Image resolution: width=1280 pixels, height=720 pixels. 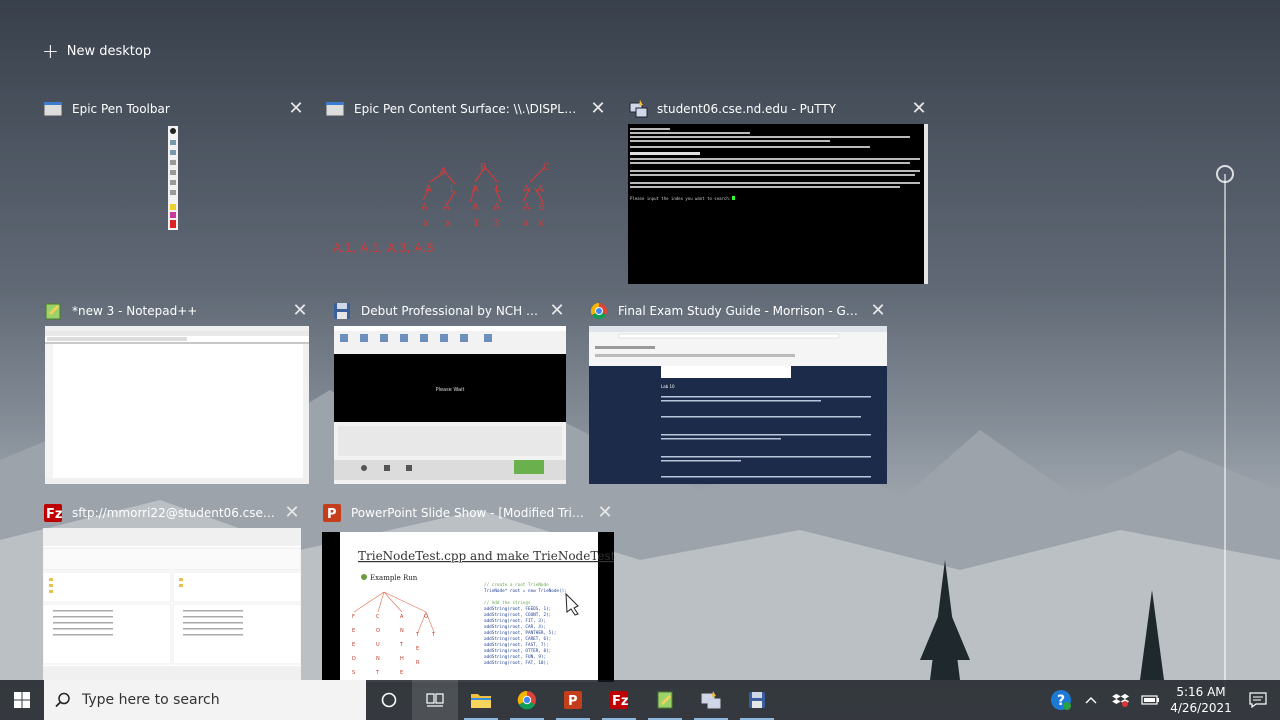 What do you see at coordinates (22, 700) in the screenshot?
I see `start-button` at bounding box center [22, 700].